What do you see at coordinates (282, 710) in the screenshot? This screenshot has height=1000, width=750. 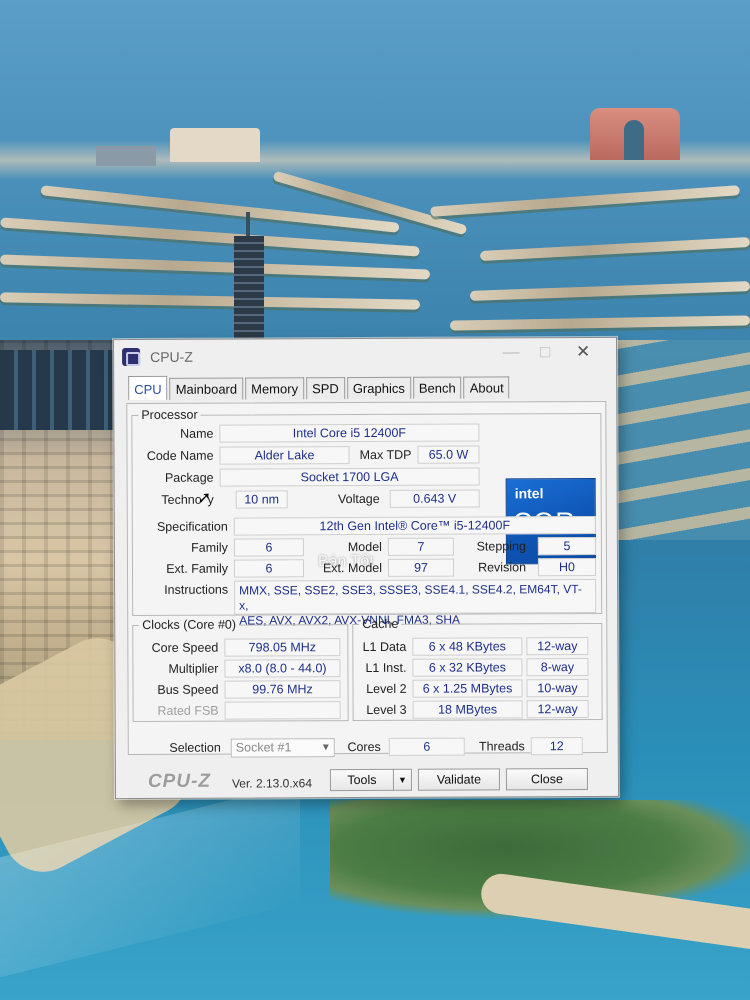 I see `ratedfsb-value` at bounding box center [282, 710].